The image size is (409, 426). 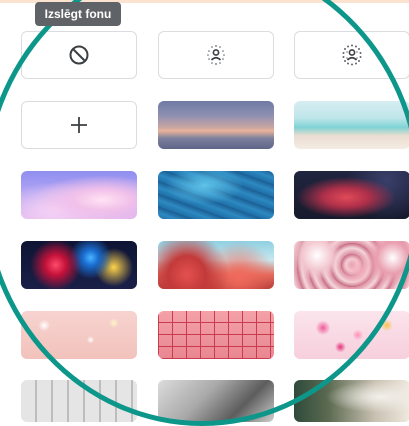 I want to click on no-background-button, so click(x=79, y=55).